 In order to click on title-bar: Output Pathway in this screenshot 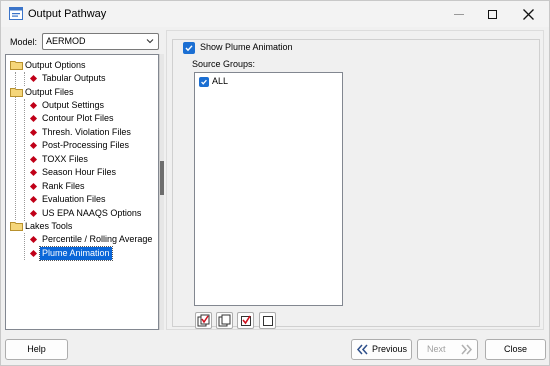, I will do `click(275, 14)`.